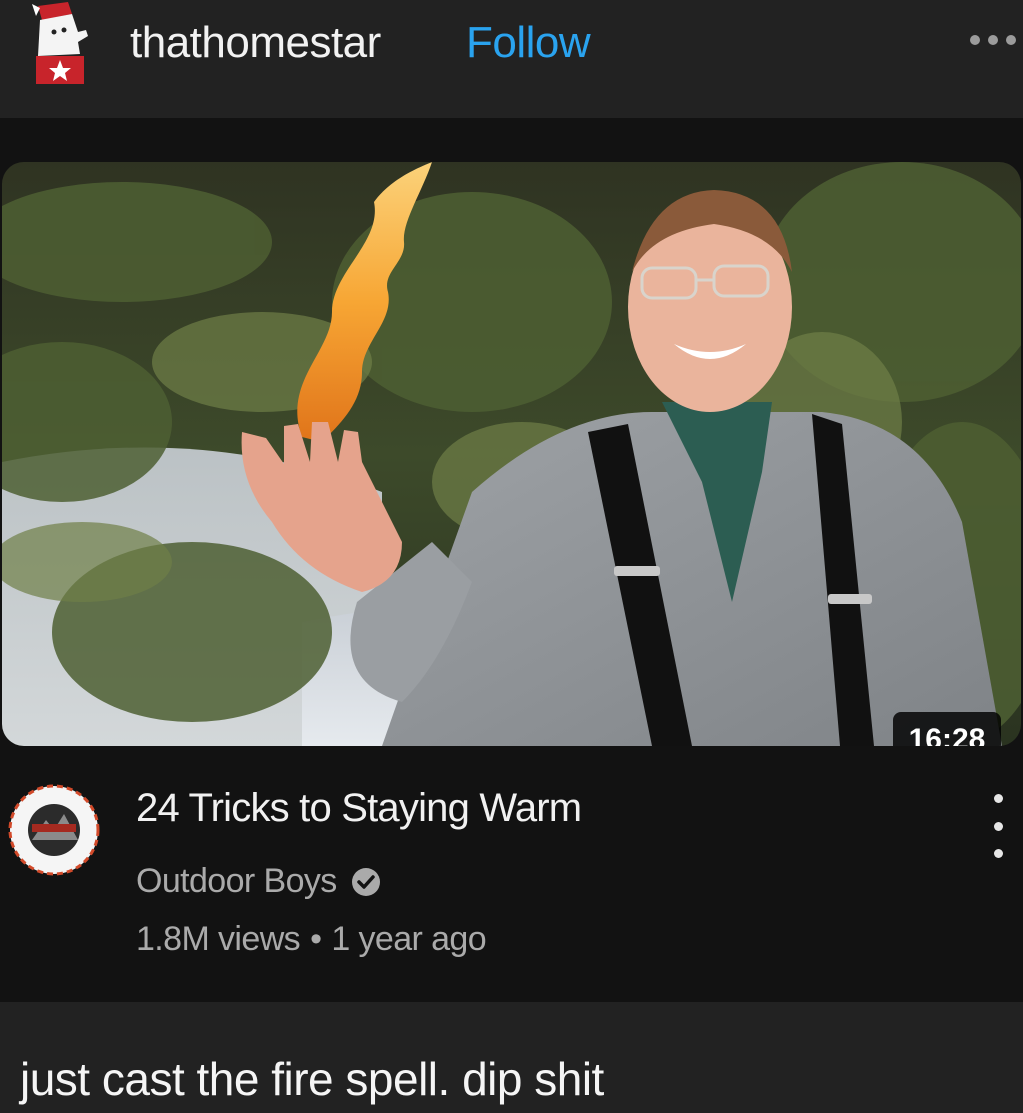 This screenshot has height=1113, width=1023. Describe the element at coordinates (359, 808) in the screenshot. I see `video-title: 24 Tricks to Staying Warm` at that location.